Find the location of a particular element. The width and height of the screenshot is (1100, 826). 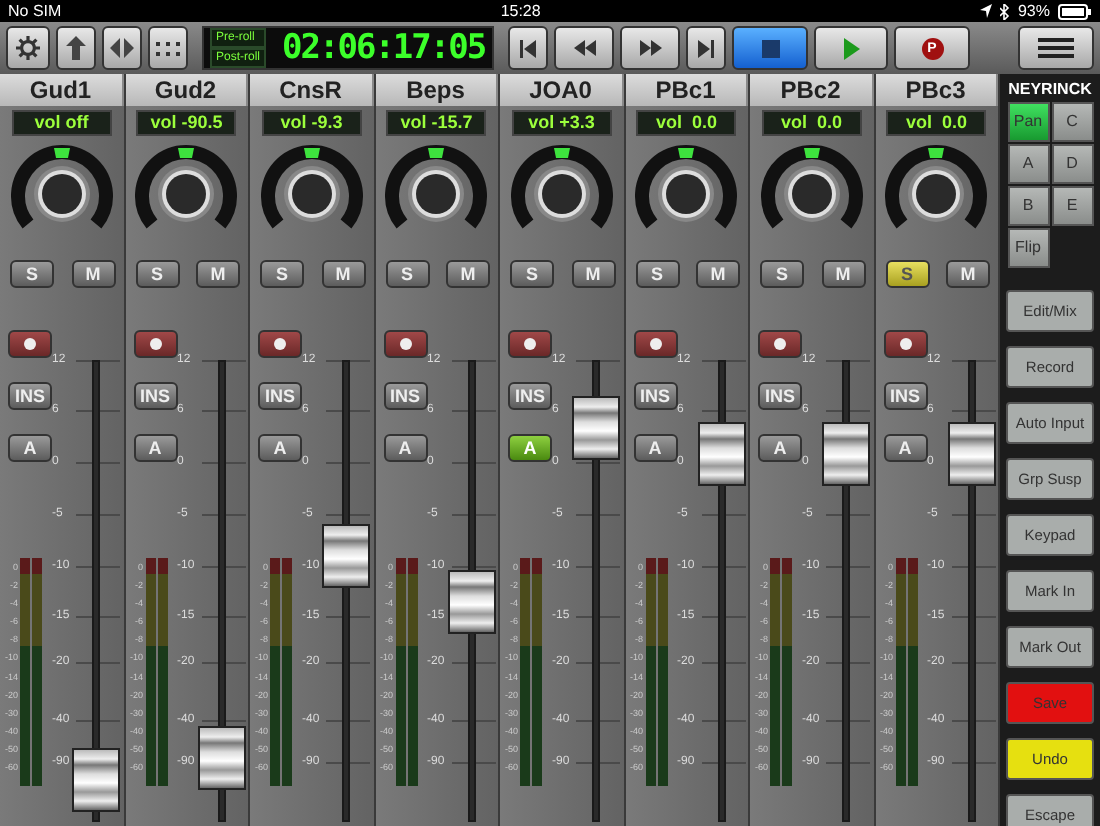

channel-name: Beps is located at coordinates (436, 90).